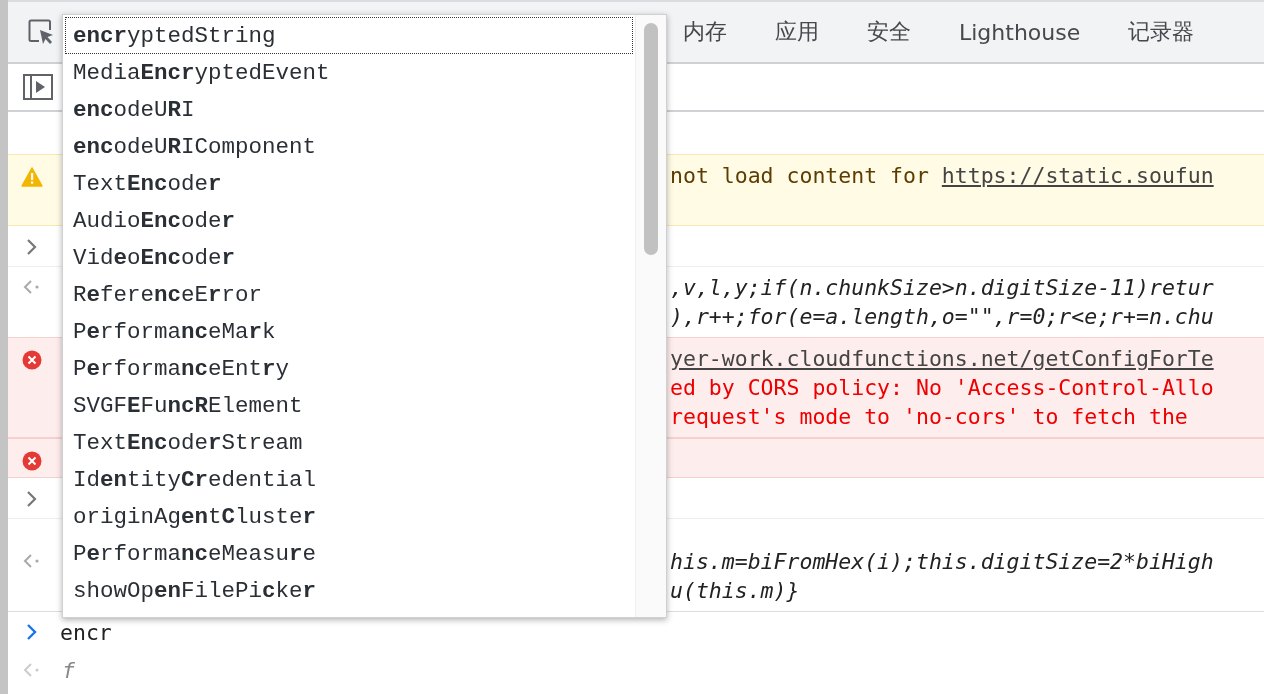 The width and height of the screenshot is (1264, 694). Describe the element at coordinates (32, 632) in the screenshot. I see `prompt-chevron-icon` at that location.